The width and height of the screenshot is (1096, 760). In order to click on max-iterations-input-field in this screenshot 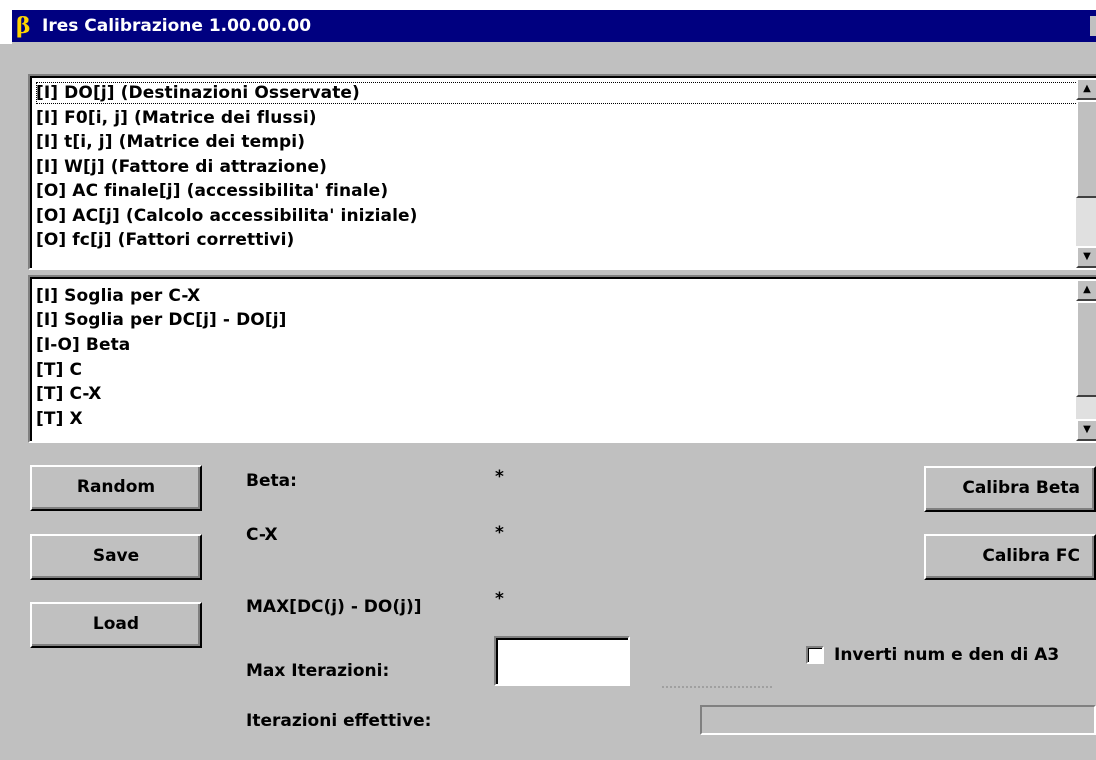, I will do `click(562, 661)`.